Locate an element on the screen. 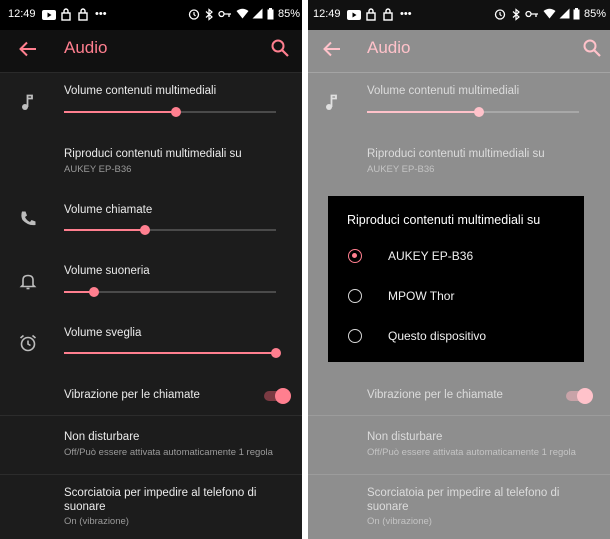 The image size is (610, 539). bell-icon is located at coordinates (28, 281).